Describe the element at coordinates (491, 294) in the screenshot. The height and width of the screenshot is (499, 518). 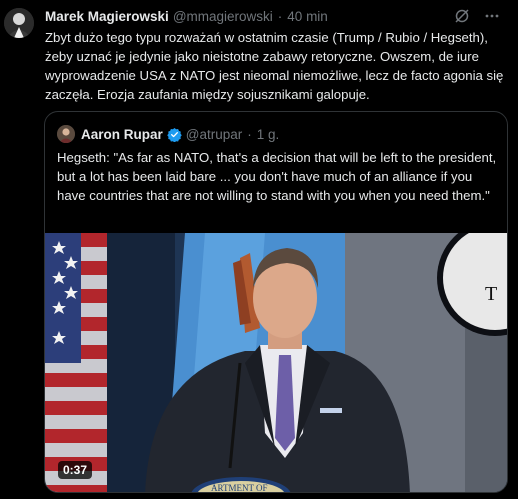
I see `background-sign-letter: T` at that location.